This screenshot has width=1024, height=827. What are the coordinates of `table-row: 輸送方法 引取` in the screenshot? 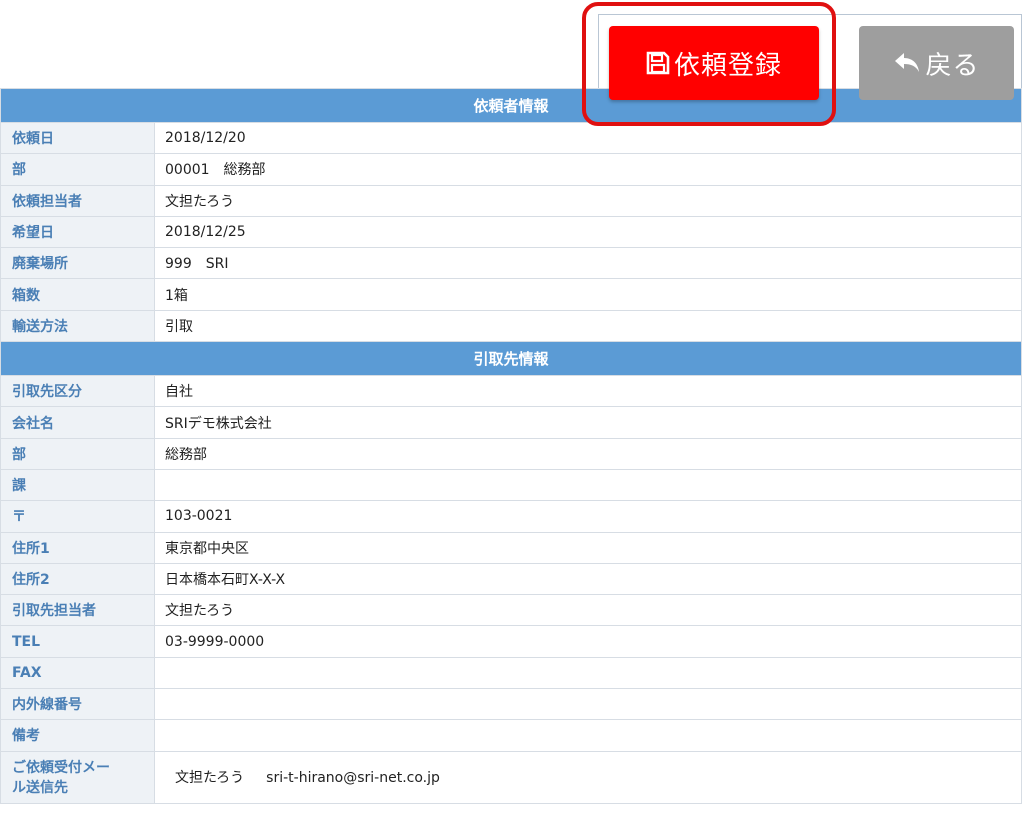 It's located at (511, 326).